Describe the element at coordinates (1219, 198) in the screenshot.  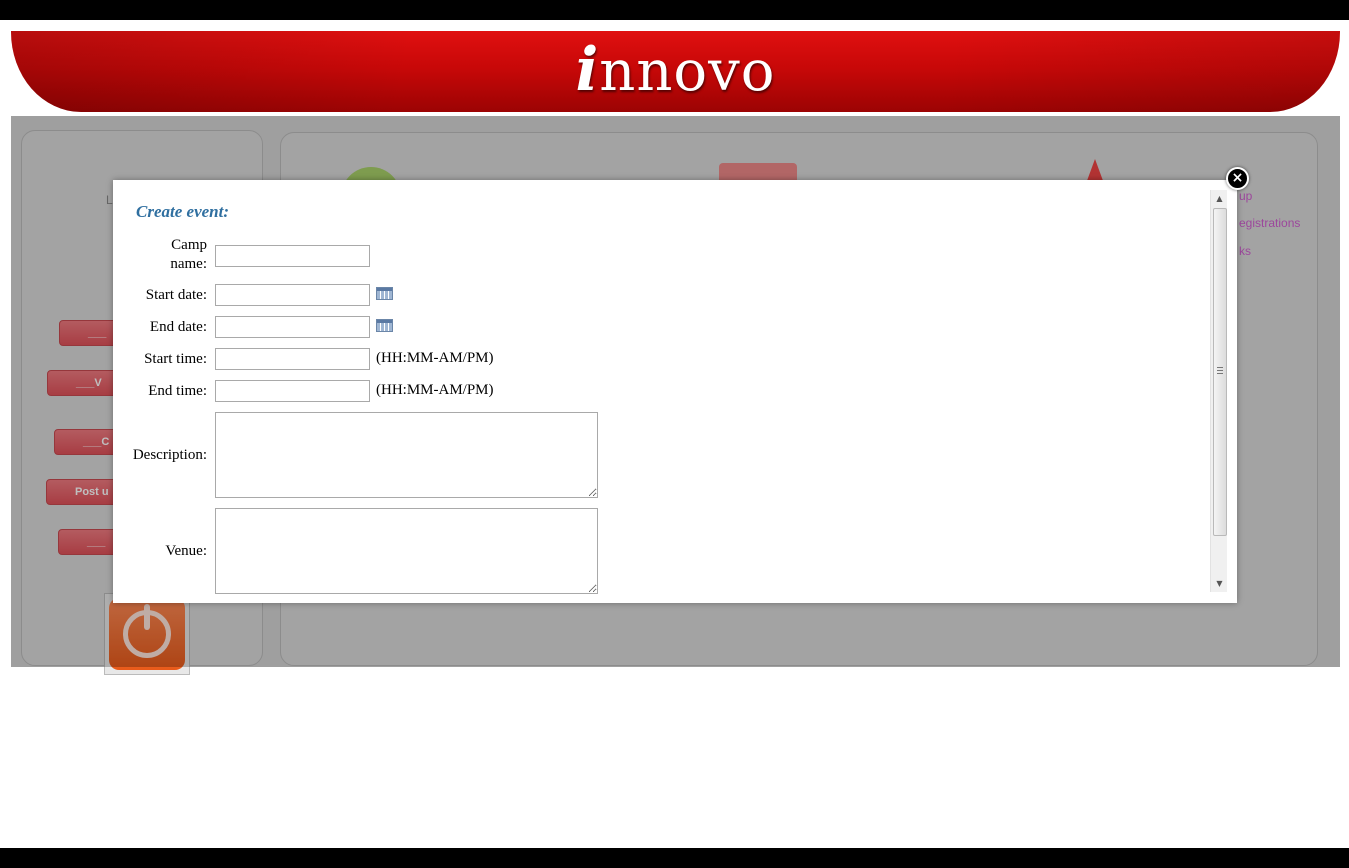
I see `scroll-up-arrow-icon: ▲` at that location.